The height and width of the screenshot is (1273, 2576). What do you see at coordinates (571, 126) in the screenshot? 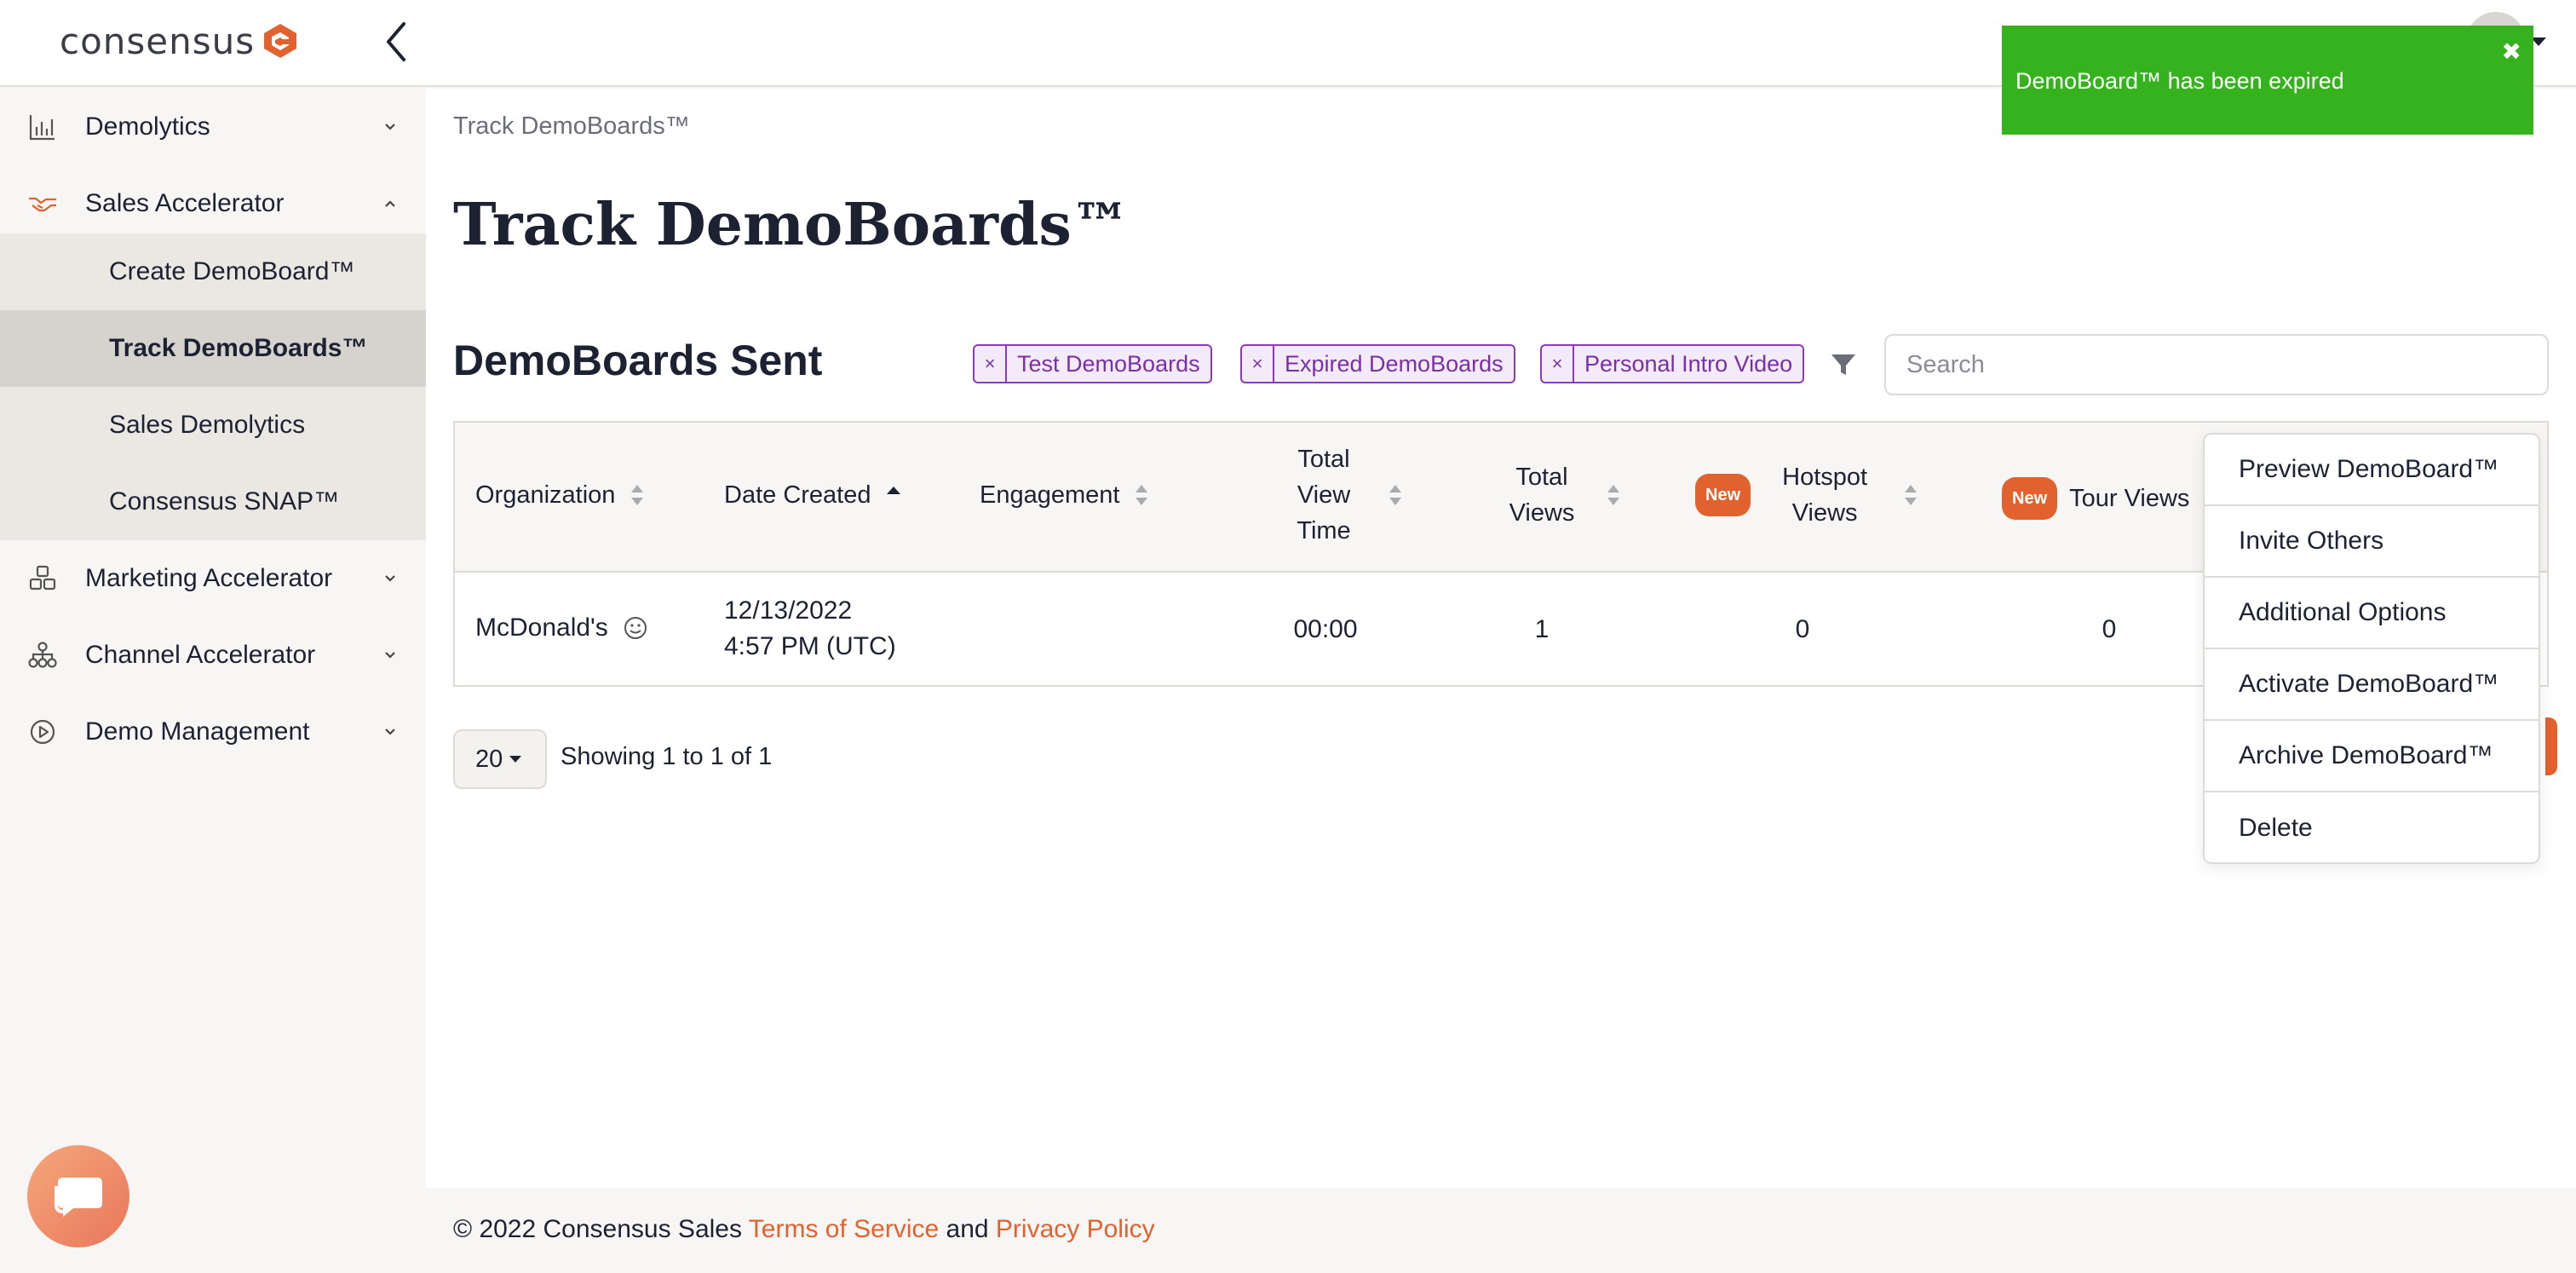
I see `breadcrumb: Track DemoBoards™` at bounding box center [571, 126].